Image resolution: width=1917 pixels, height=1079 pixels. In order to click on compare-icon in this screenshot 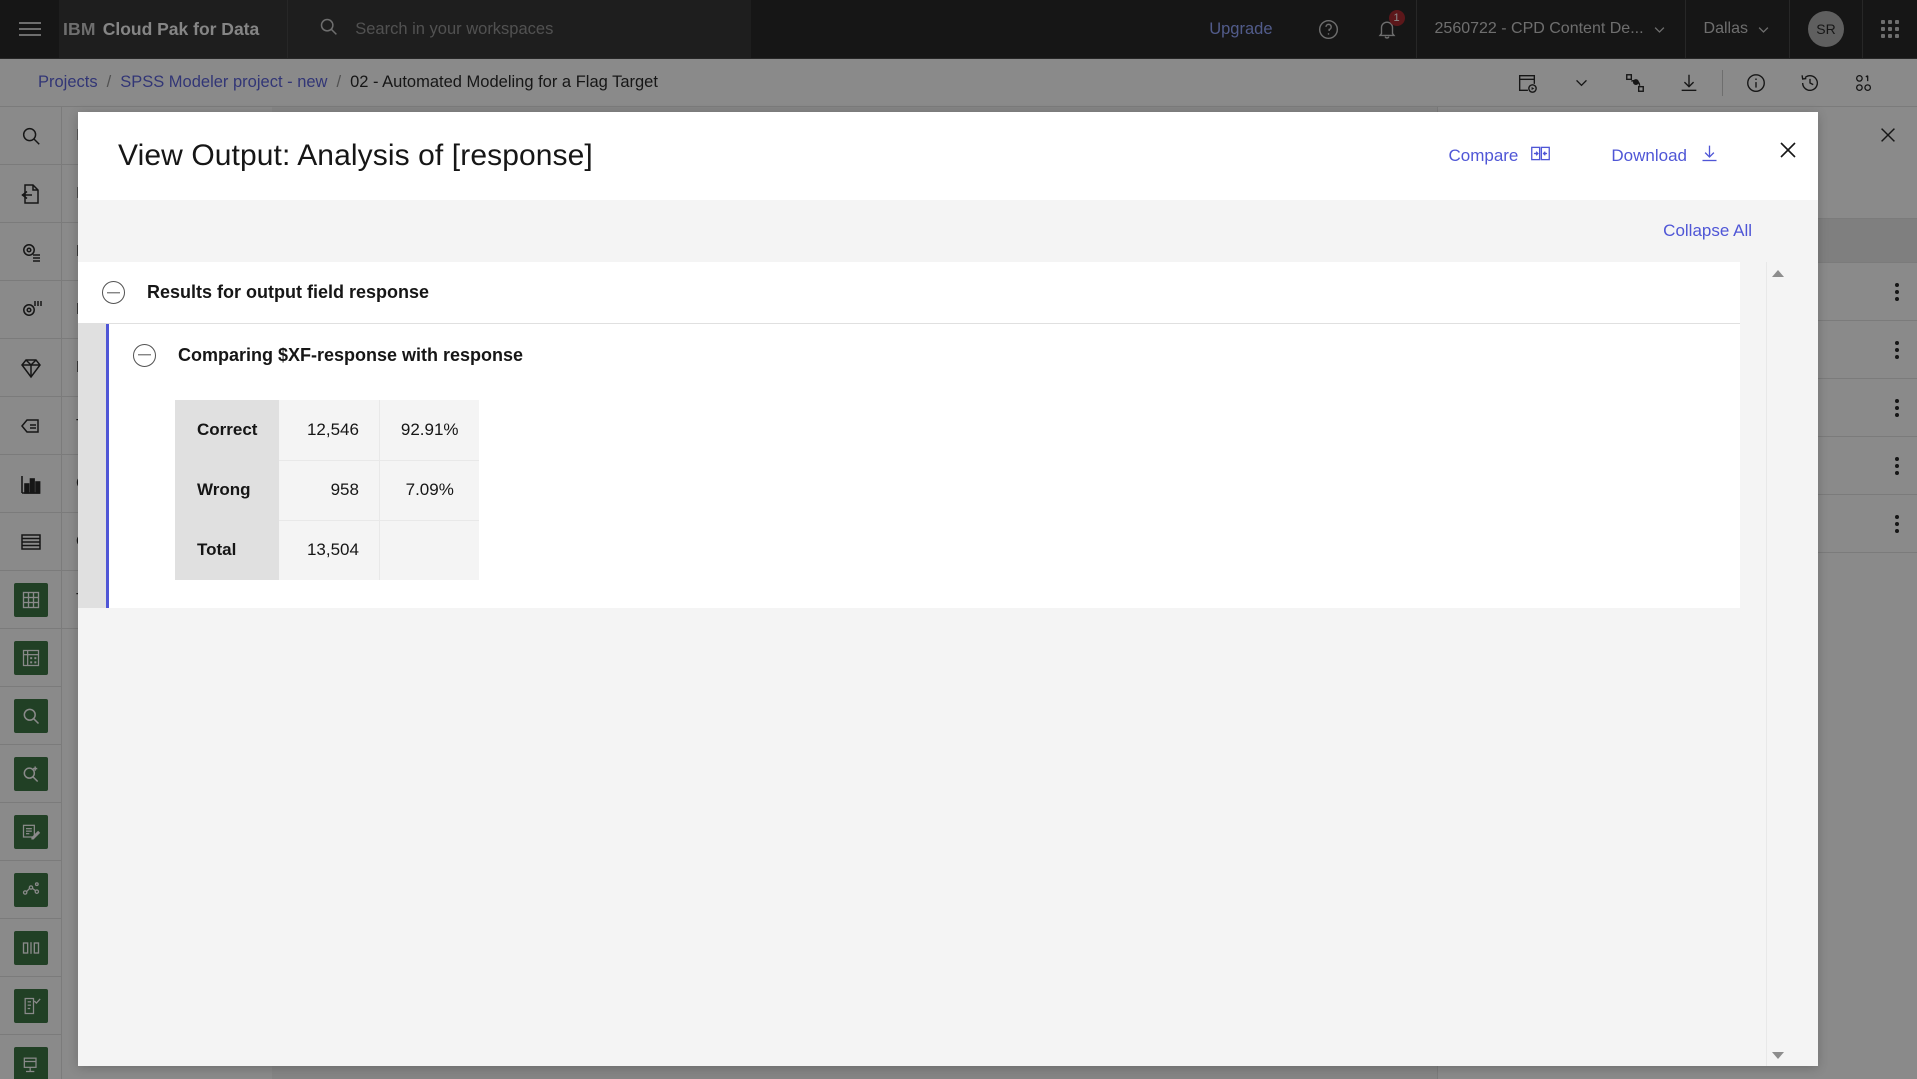, I will do `click(1540, 156)`.